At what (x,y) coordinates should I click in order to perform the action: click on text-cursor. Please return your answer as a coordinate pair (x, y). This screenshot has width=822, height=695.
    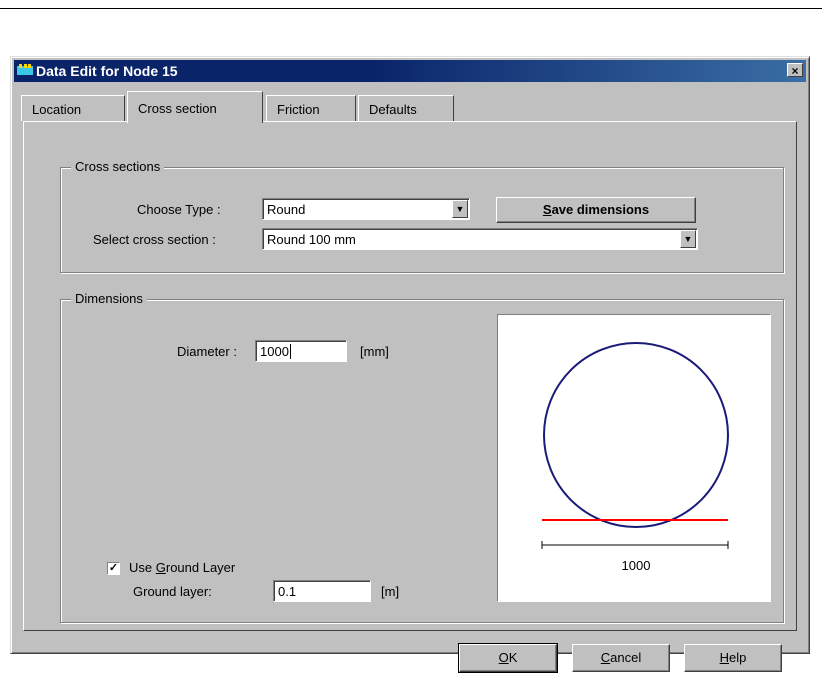
    Looking at the image, I should click on (290, 351).